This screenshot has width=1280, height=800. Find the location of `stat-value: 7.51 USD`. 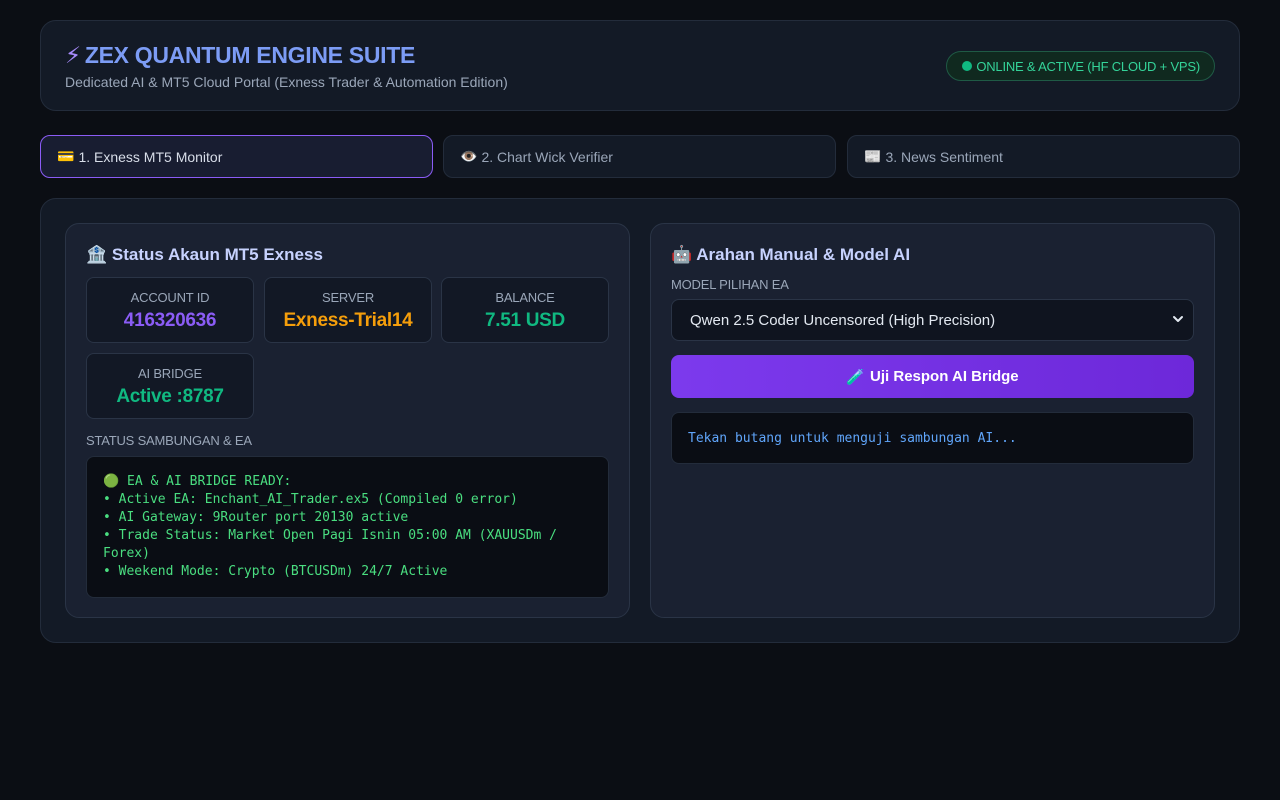

stat-value: 7.51 USD is located at coordinates (525, 320).